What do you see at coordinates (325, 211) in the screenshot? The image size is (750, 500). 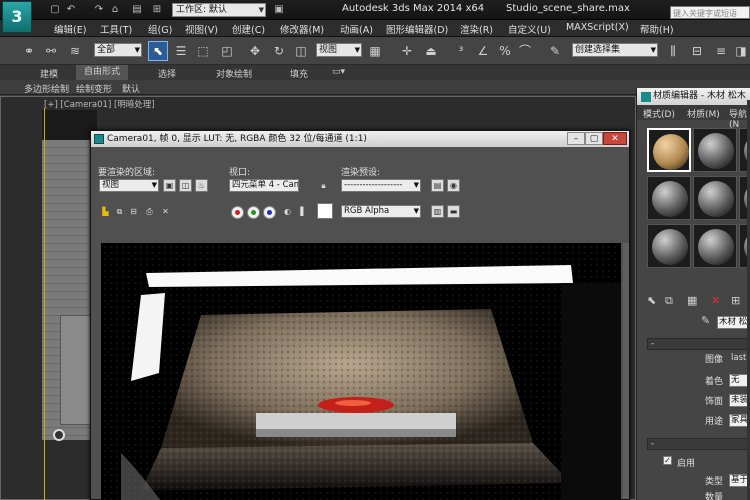 I see `color-swatch` at bounding box center [325, 211].